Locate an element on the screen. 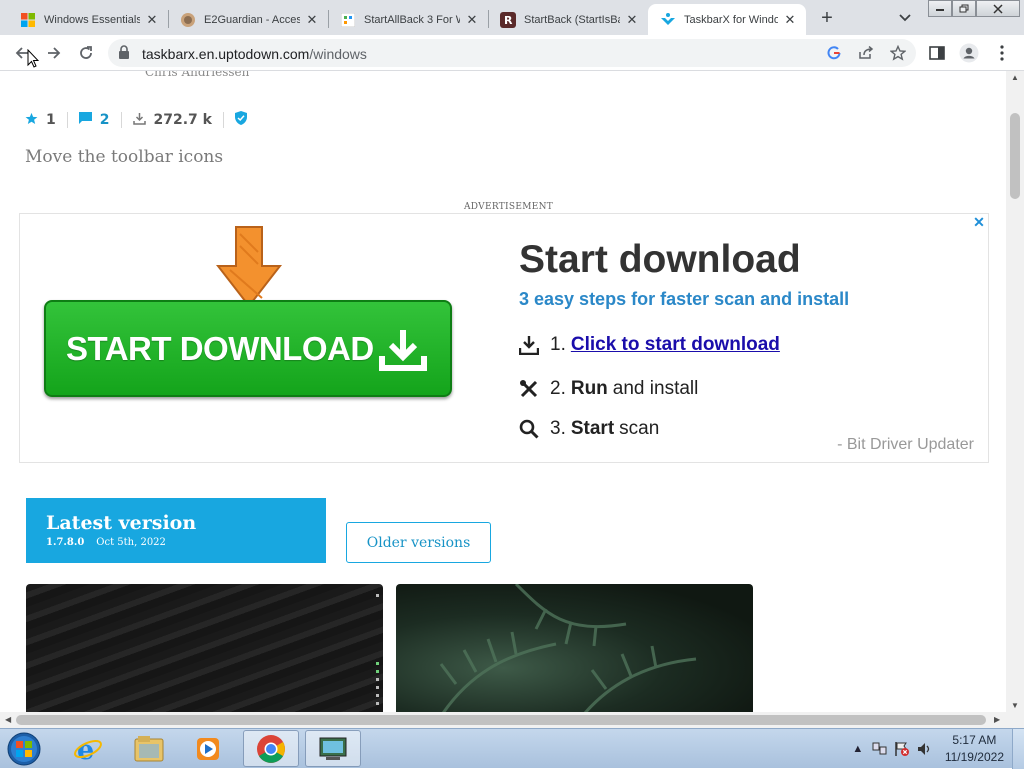 This screenshot has height=769, width=1024. clock-time: 5:17 AM is located at coordinates (974, 740).